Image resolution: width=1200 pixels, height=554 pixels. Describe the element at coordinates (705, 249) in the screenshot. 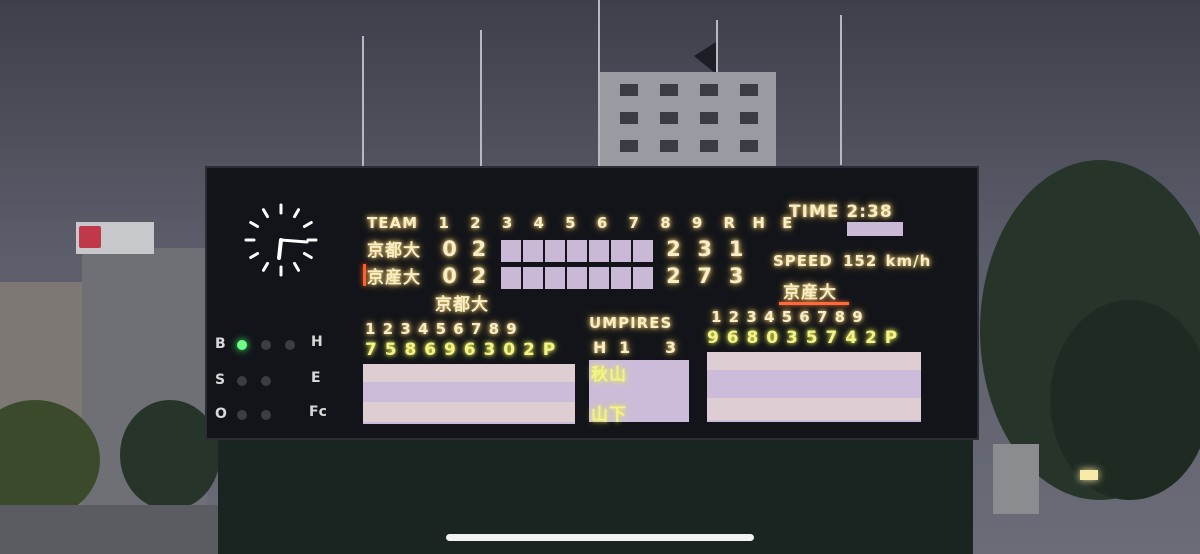

I see `team1-hits: 3` at that location.